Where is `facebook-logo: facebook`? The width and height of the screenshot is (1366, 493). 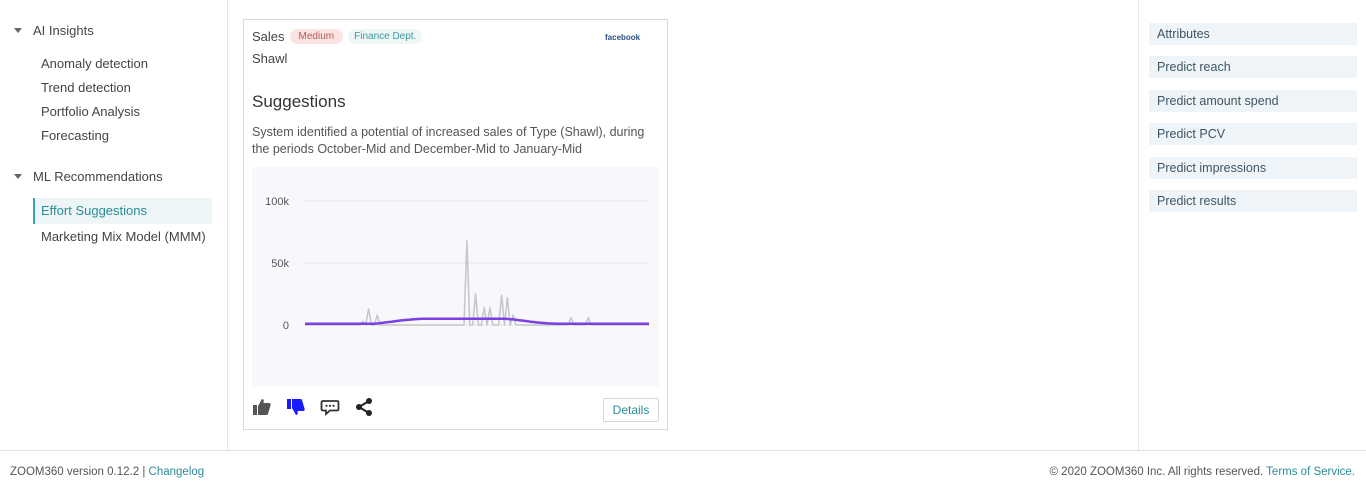 facebook-logo: facebook is located at coordinates (623, 37).